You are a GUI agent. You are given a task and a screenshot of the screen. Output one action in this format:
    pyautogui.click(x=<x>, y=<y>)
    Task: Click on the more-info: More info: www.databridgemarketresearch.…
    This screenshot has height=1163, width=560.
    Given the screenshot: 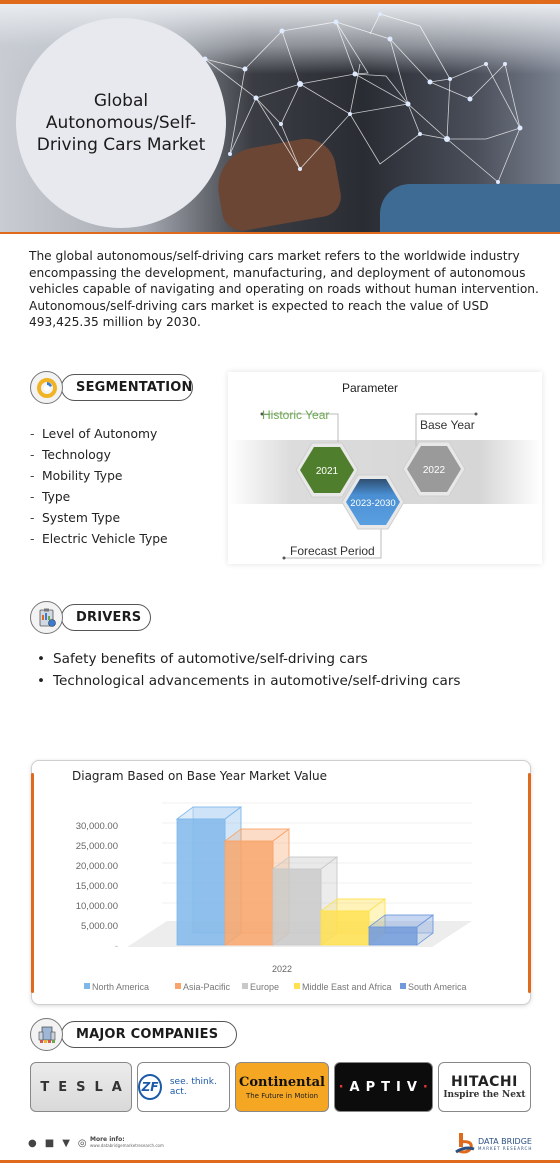 What is the action you would take?
    pyautogui.click(x=127, y=1142)
    